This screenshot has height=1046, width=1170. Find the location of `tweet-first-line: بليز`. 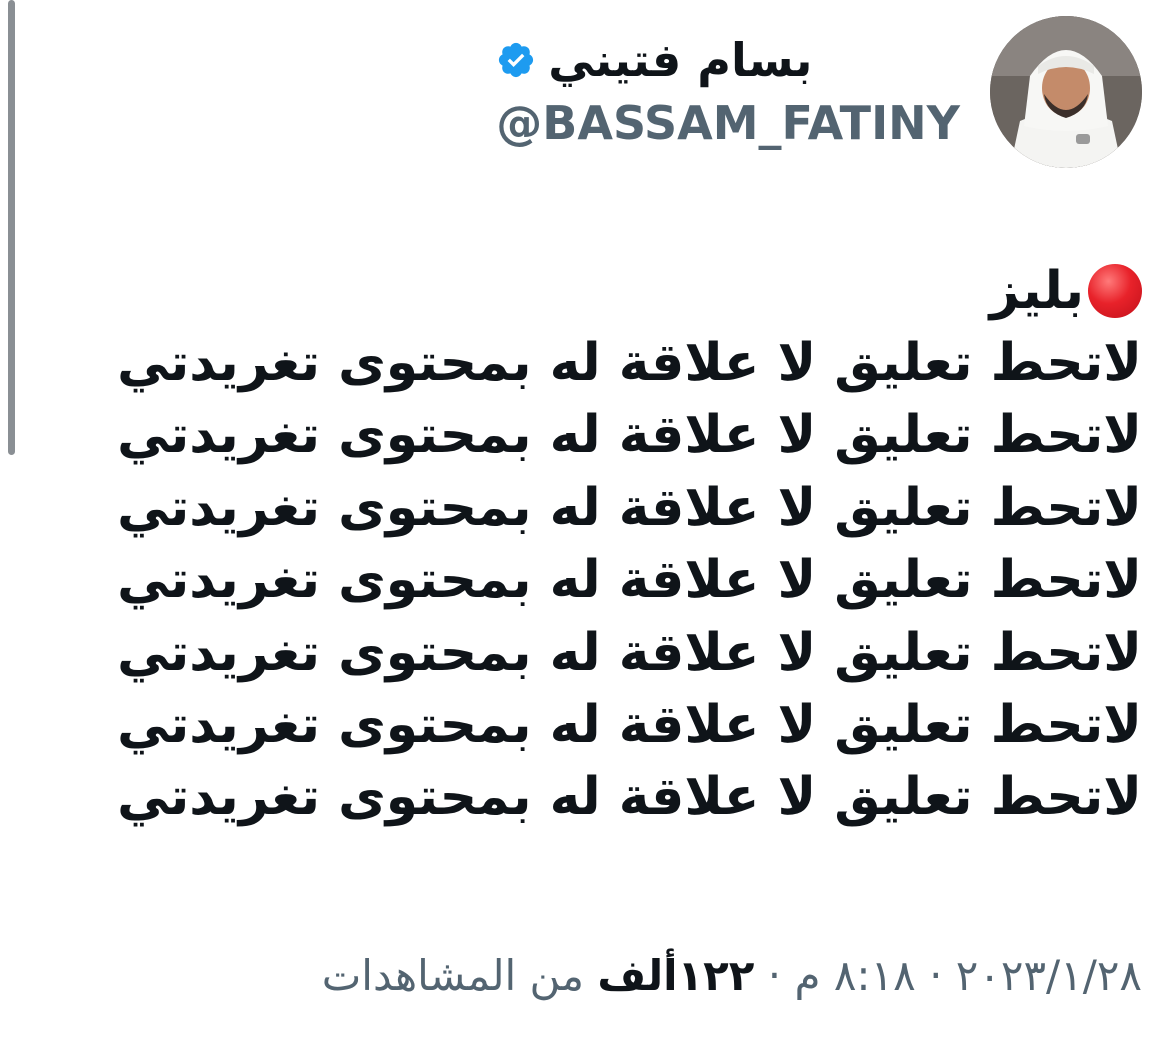

tweet-first-line: بليز is located at coordinates (642, 291).